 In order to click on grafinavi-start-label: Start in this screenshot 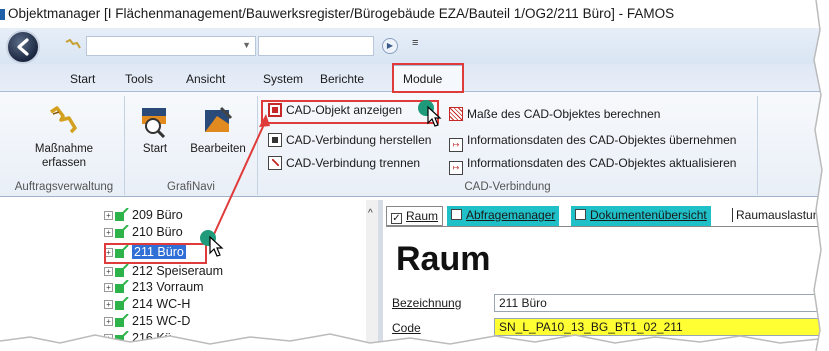, I will do `click(155, 149)`.